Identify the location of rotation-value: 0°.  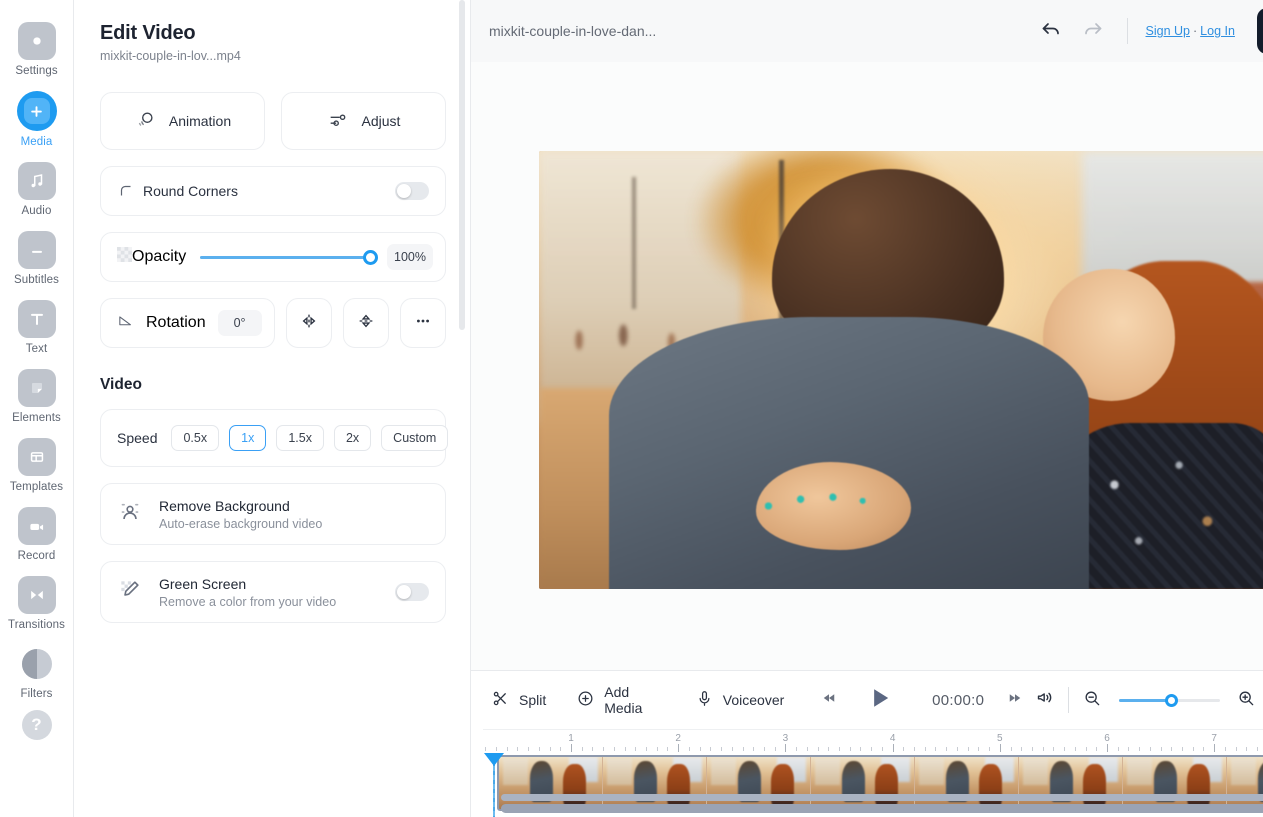
(239, 323).